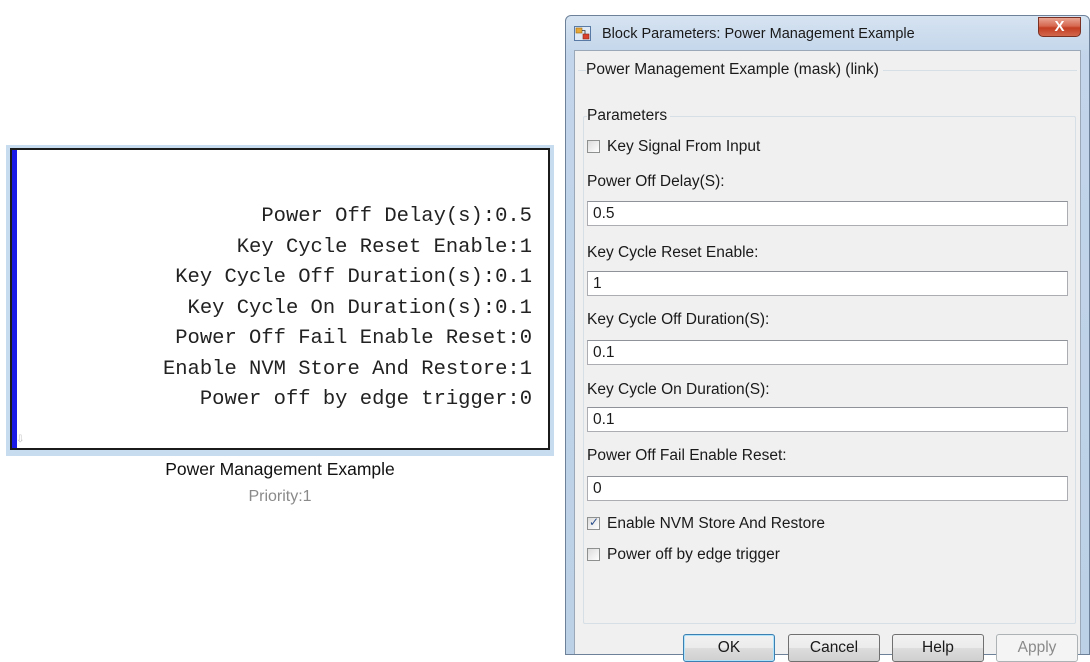  I want to click on power-off-fail-field: 0, so click(827, 488).